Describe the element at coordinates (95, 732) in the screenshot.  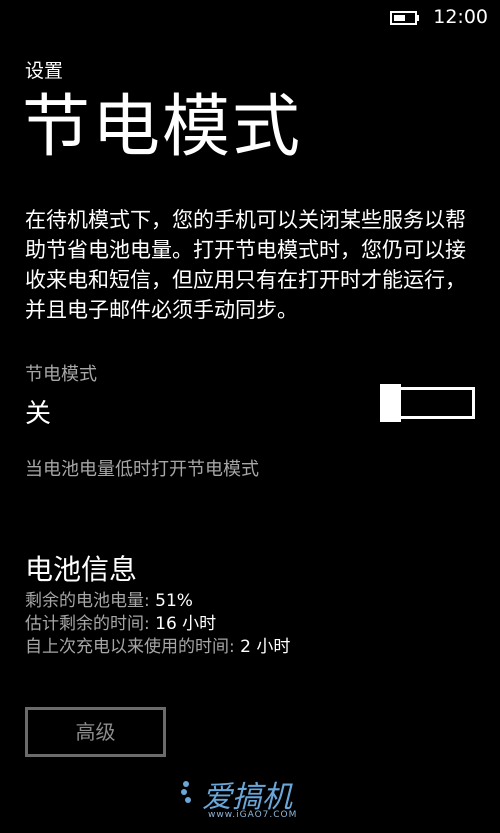
I see `advanced-button: 高级` at that location.